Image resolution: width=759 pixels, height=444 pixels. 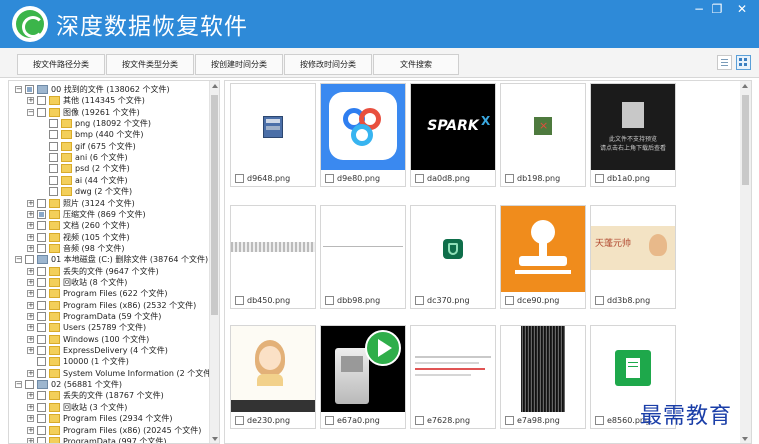 What do you see at coordinates (273, 377) in the screenshot?
I see `file-card: de230.png` at bounding box center [273, 377].